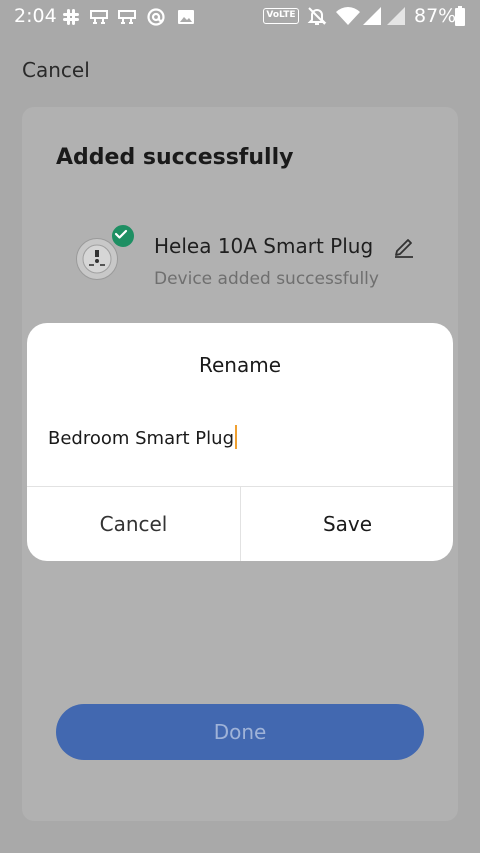 This screenshot has height=853, width=480. I want to click on network-icon, so click(99, 17).